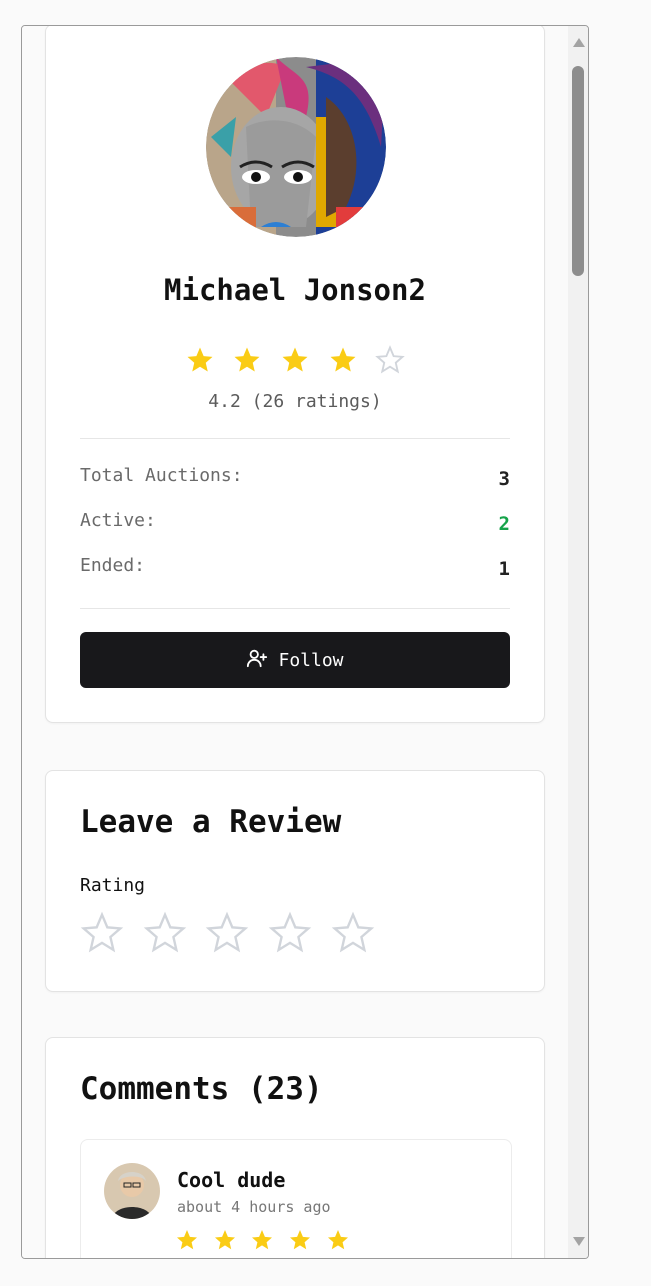 Image resolution: width=651 pixels, height=1286 pixels. I want to click on comment-timestamp: about 4 hours ago, so click(254, 1207).